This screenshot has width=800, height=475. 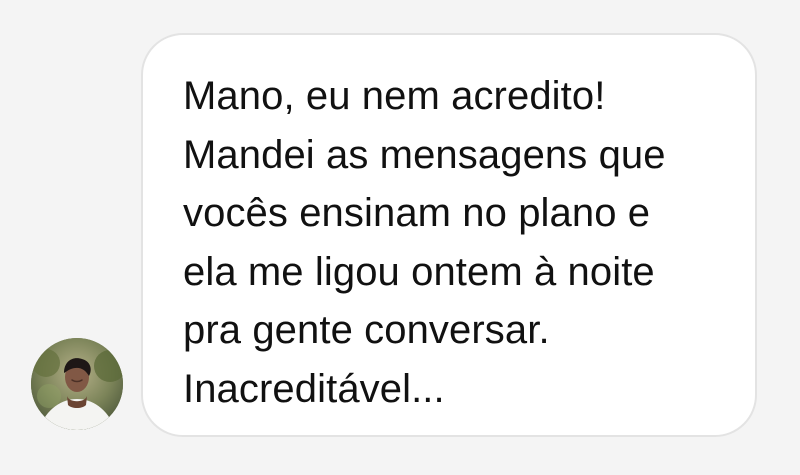 I want to click on person-avatar-icon, so click(x=77, y=384).